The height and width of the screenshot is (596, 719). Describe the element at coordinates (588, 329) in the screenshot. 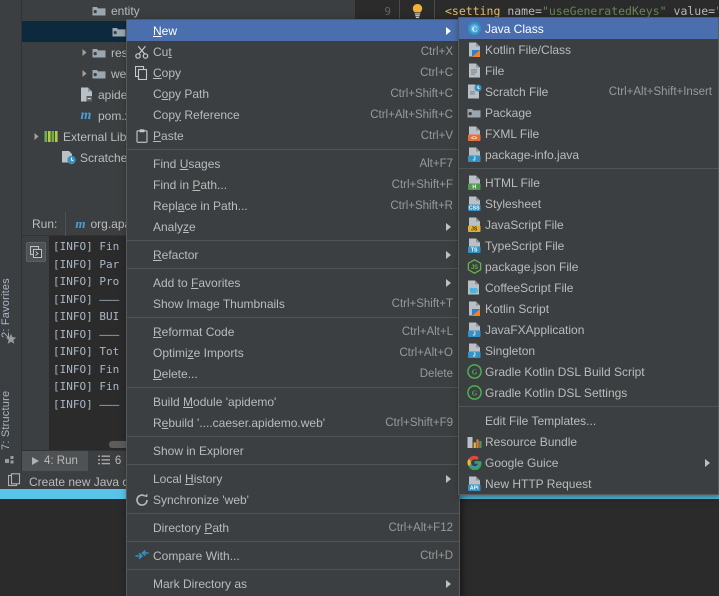

I see `menu-item-javafxapplication: J JavaFXApplication` at that location.